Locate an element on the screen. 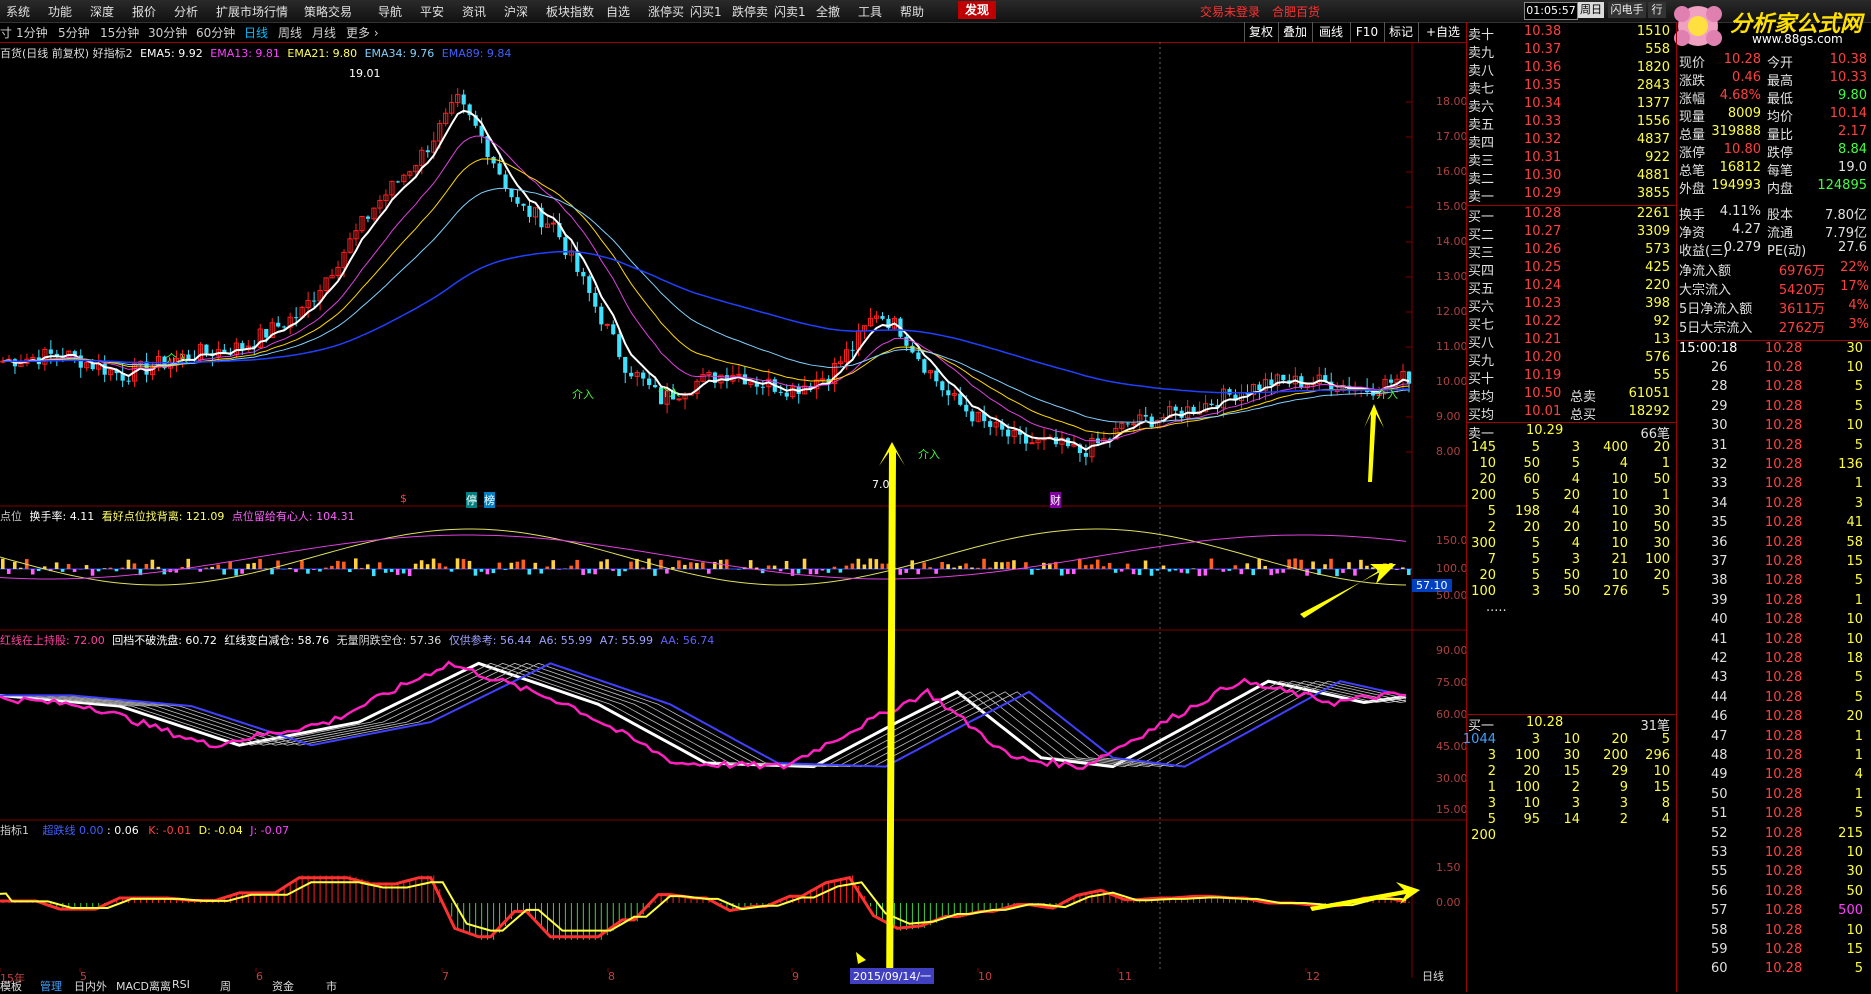  menu-item: 平安 is located at coordinates (432, 11).